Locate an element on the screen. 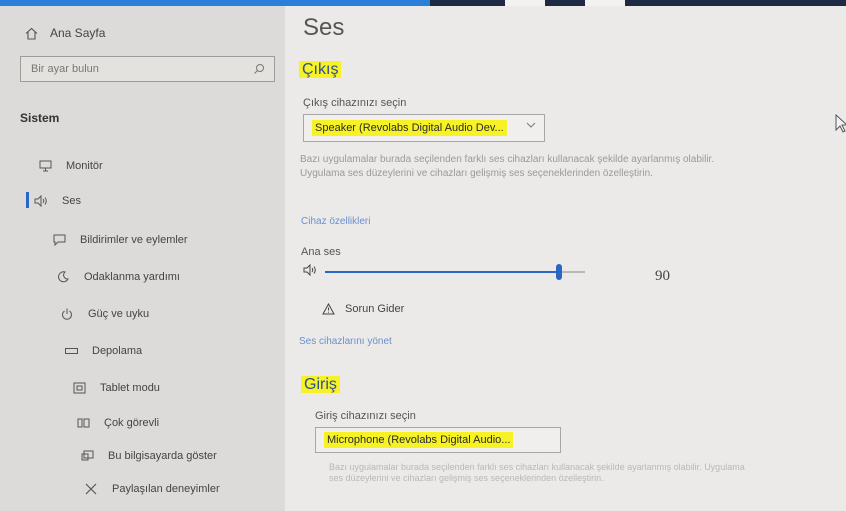 This screenshot has width=846, height=511. power-icon is located at coordinates (67, 314).